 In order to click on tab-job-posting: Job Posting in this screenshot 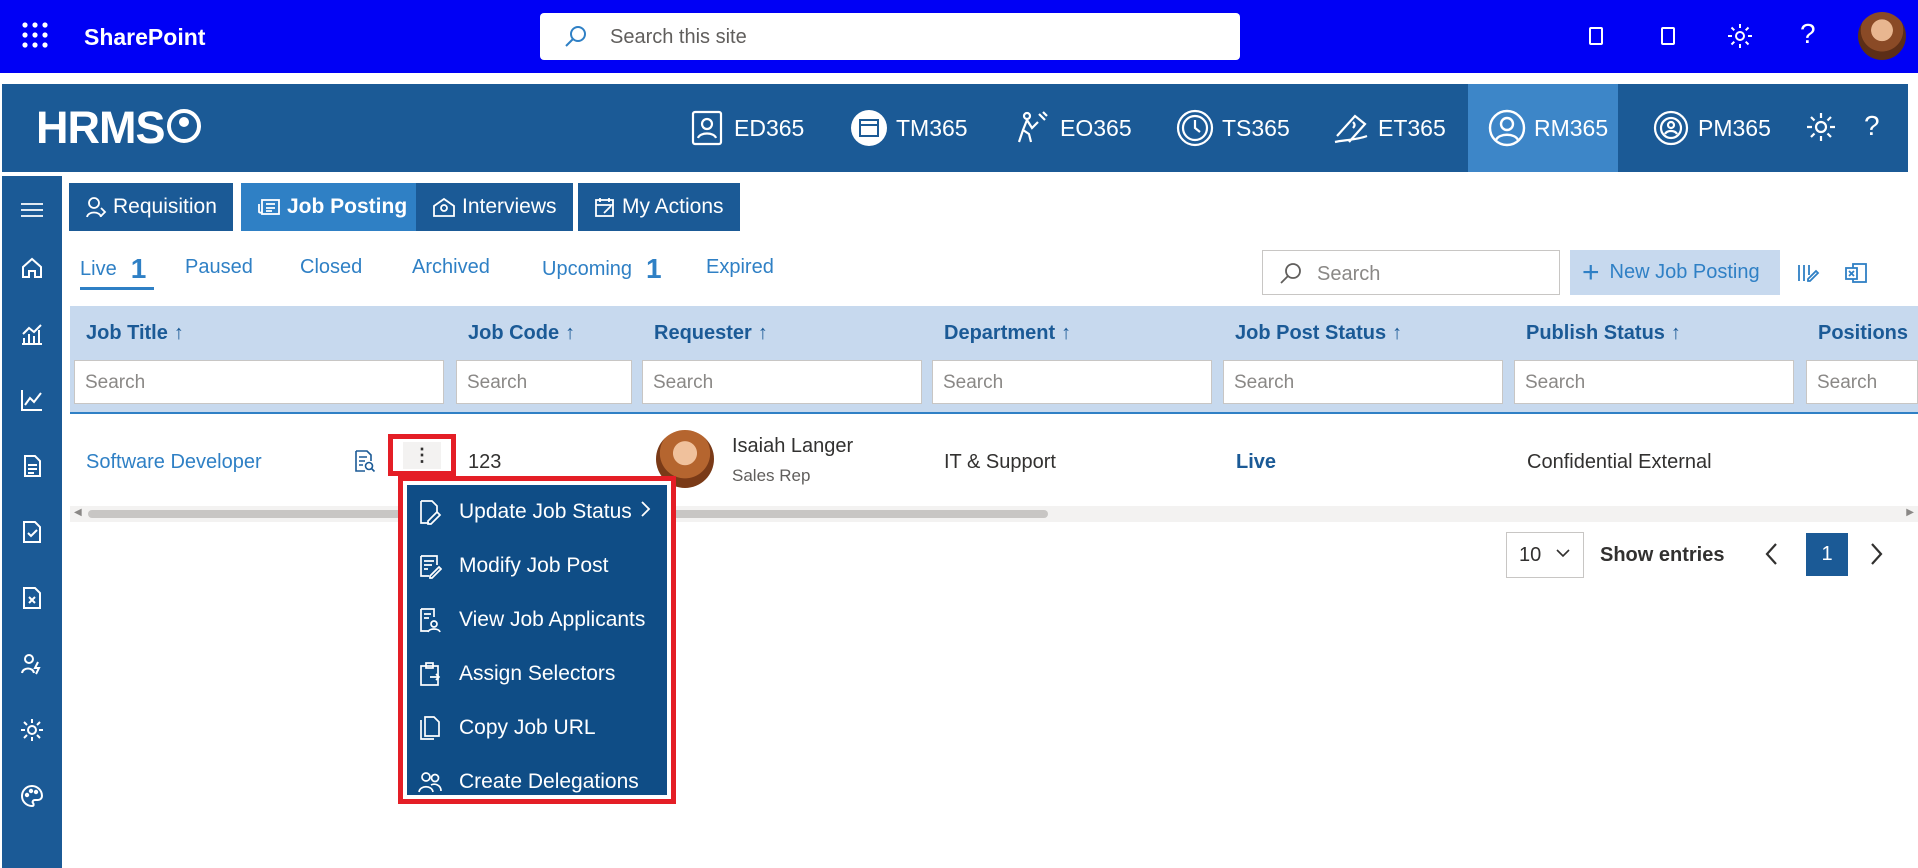, I will do `click(332, 207)`.